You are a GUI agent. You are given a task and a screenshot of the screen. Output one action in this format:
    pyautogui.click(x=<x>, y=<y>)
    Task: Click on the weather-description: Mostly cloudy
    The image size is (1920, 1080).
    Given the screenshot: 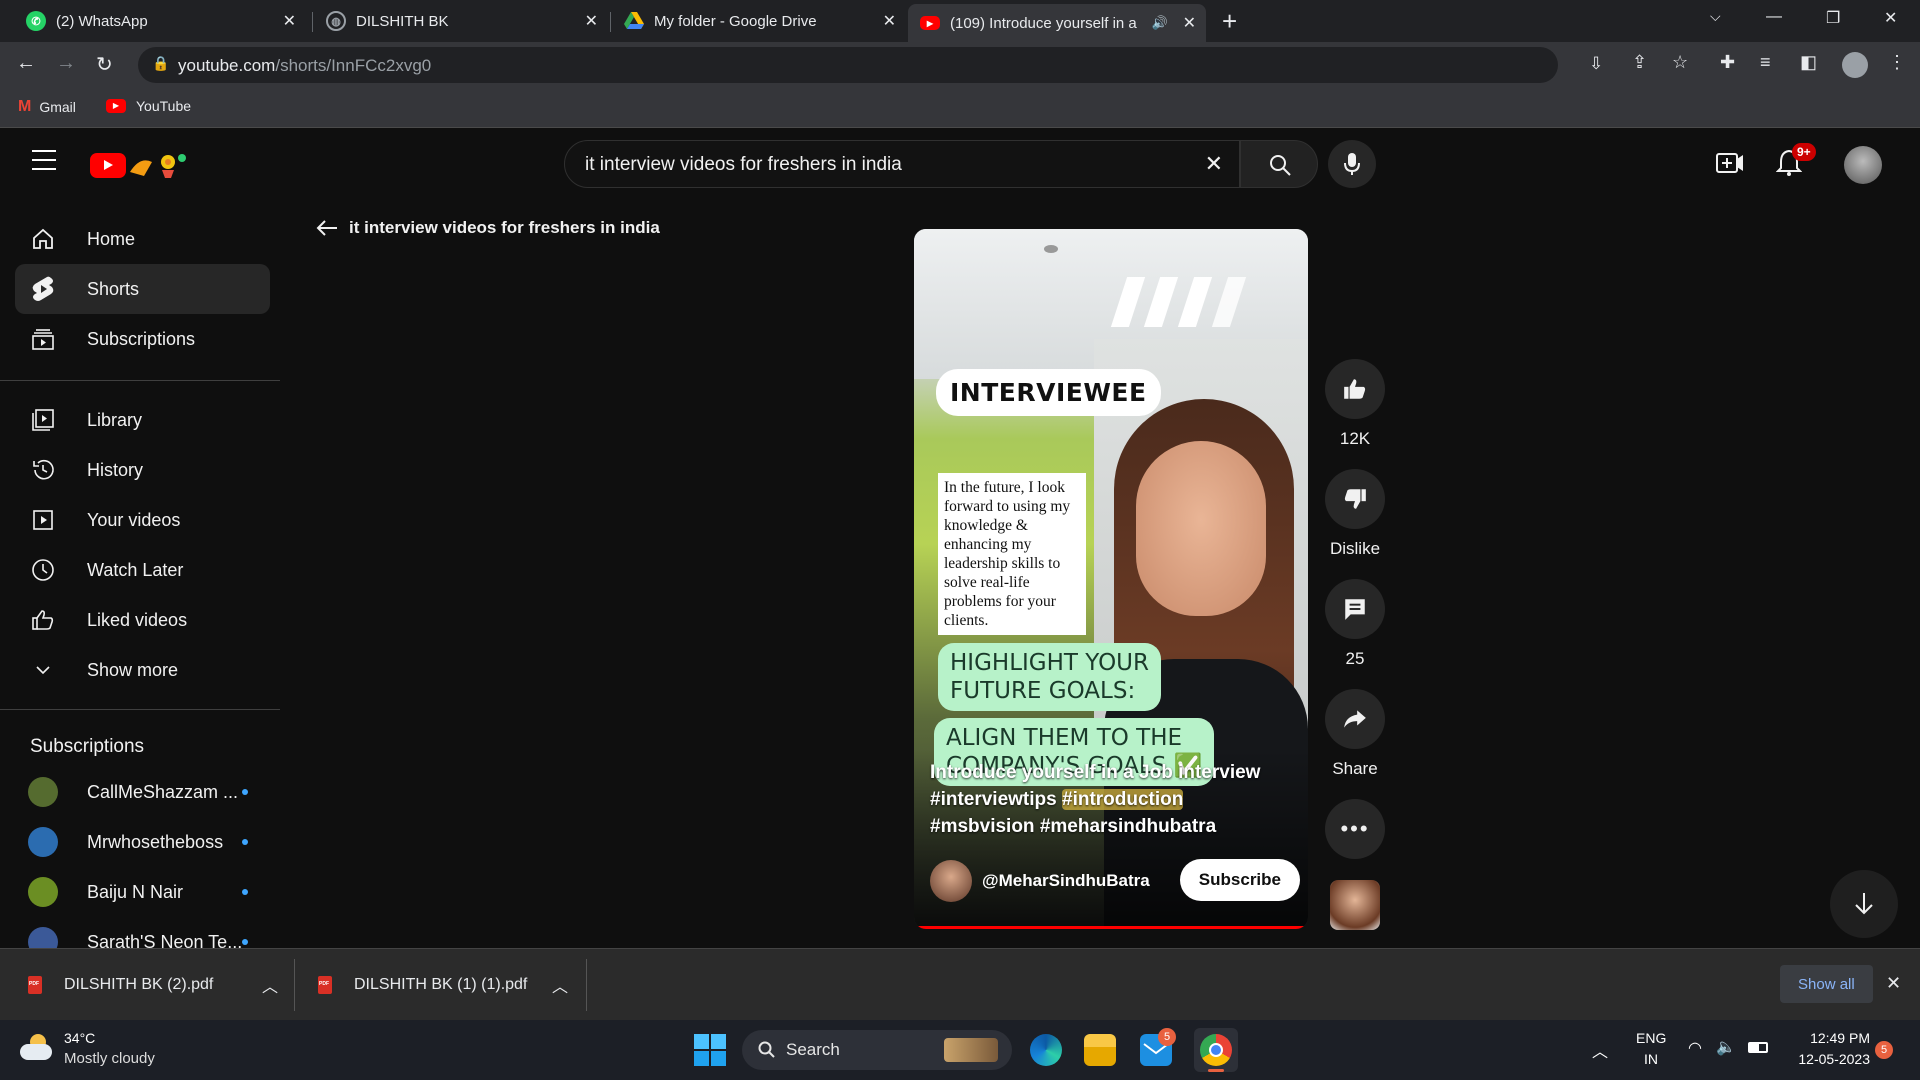 What is the action you would take?
    pyautogui.click(x=109, y=1058)
    